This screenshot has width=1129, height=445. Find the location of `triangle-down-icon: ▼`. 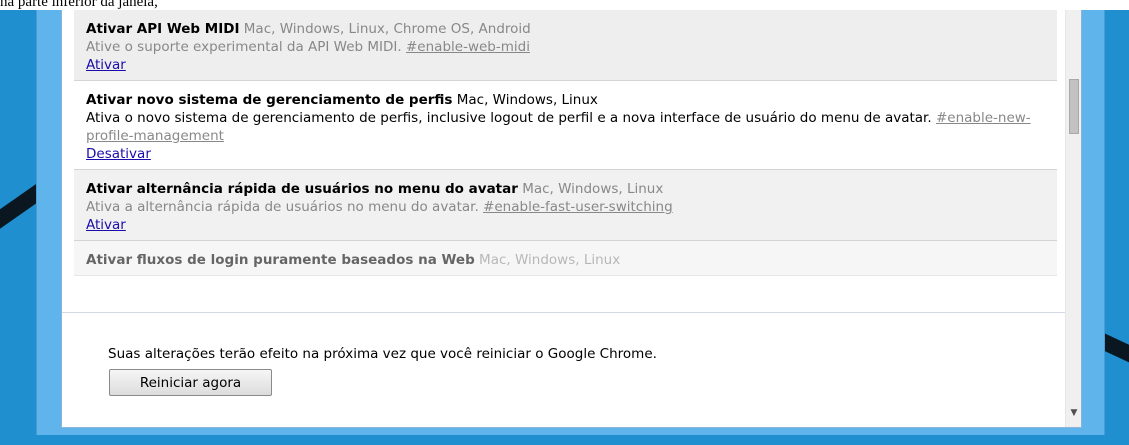

triangle-down-icon: ▼ is located at coordinates (1074, 413).